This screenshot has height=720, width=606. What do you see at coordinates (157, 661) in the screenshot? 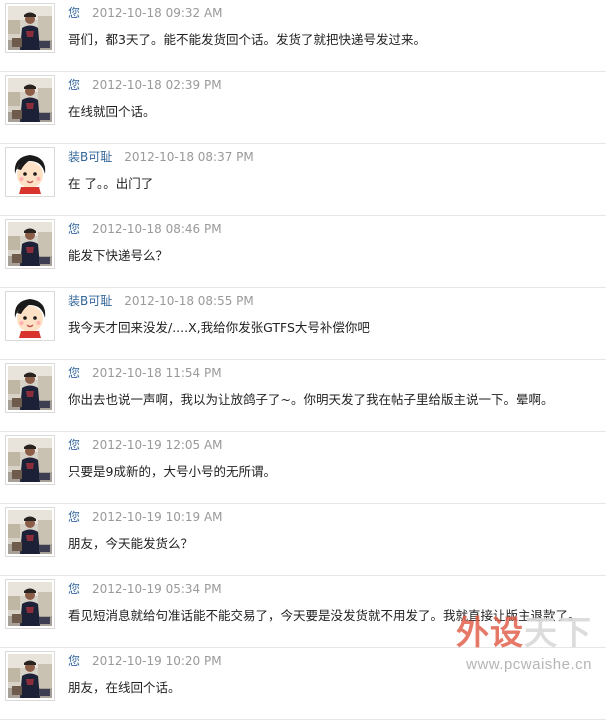
I see `message-time: 2012-10-19 10:20 PM` at bounding box center [157, 661].